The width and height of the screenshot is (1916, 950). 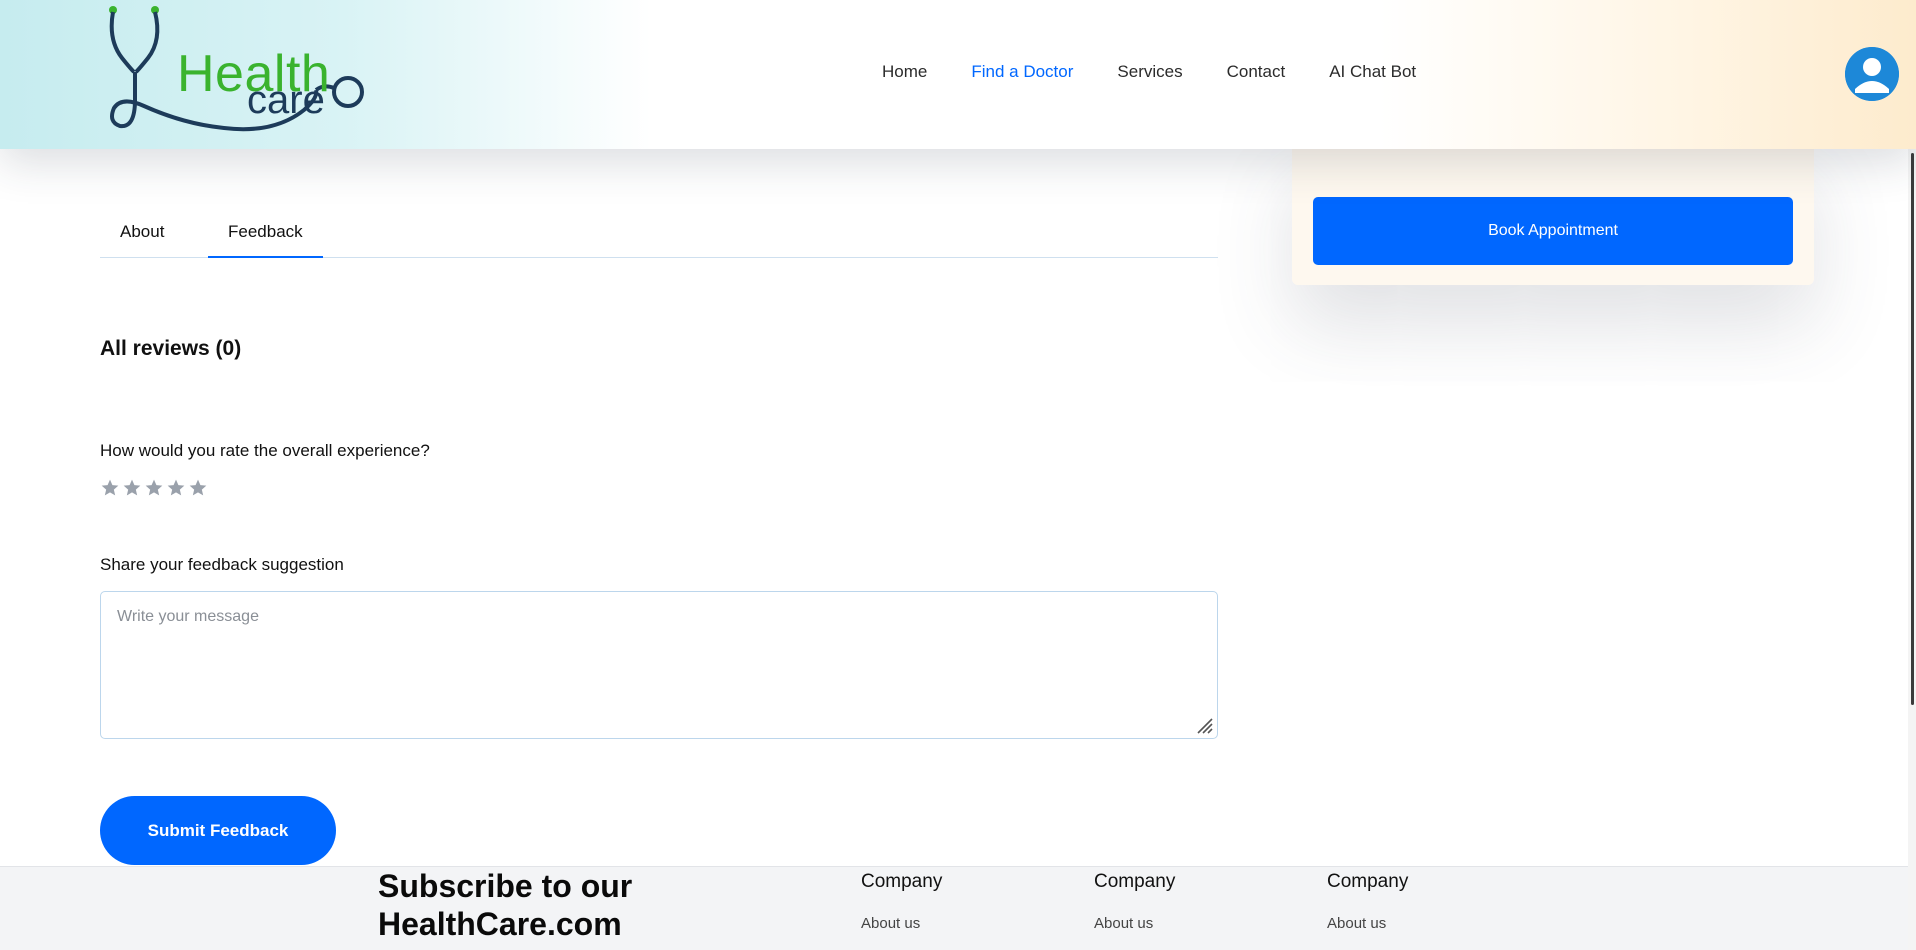 What do you see at coordinates (235, 70) in the screenshot?
I see `healthcare-logo: Health care` at bounding box center [235, 70].